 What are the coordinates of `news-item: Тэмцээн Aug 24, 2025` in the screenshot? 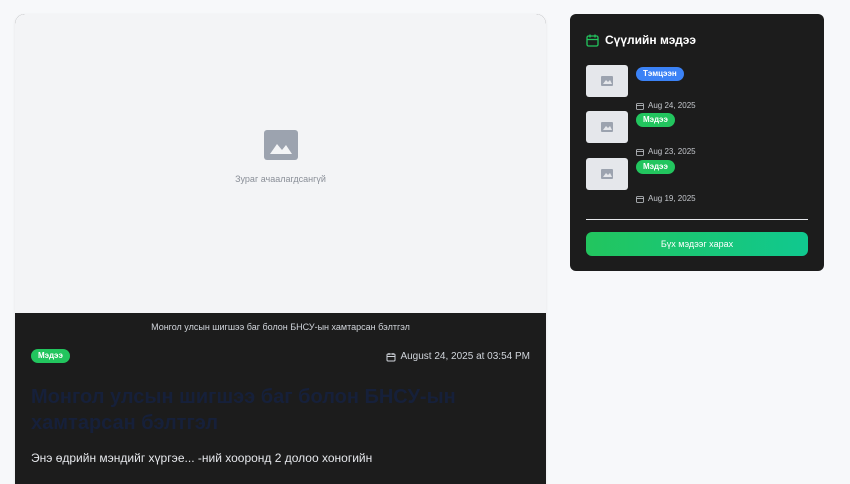 It's located at (697, 87).